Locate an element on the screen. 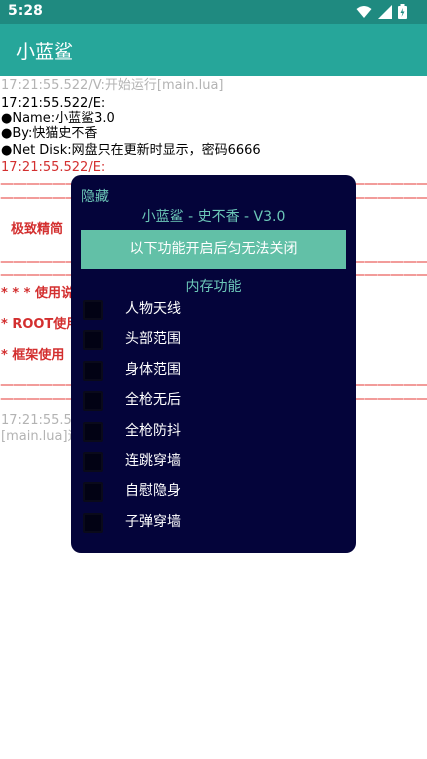 This screenshot has width=427, height=759. log-line: ●By:快猫史不香 is located at coordinates (49, 133).